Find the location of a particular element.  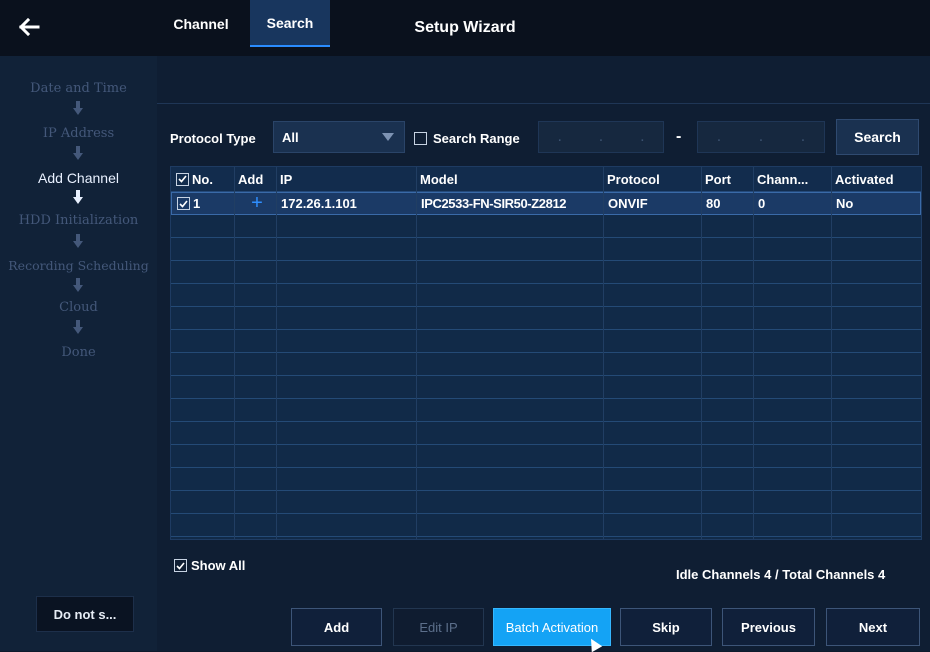

header-protocol: Protocol is located at coordinates (633, 179).